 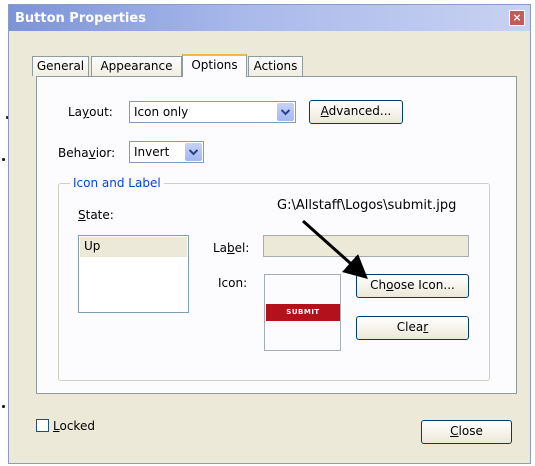 I want to click on close-button: Close, so click(x=466, y=432).